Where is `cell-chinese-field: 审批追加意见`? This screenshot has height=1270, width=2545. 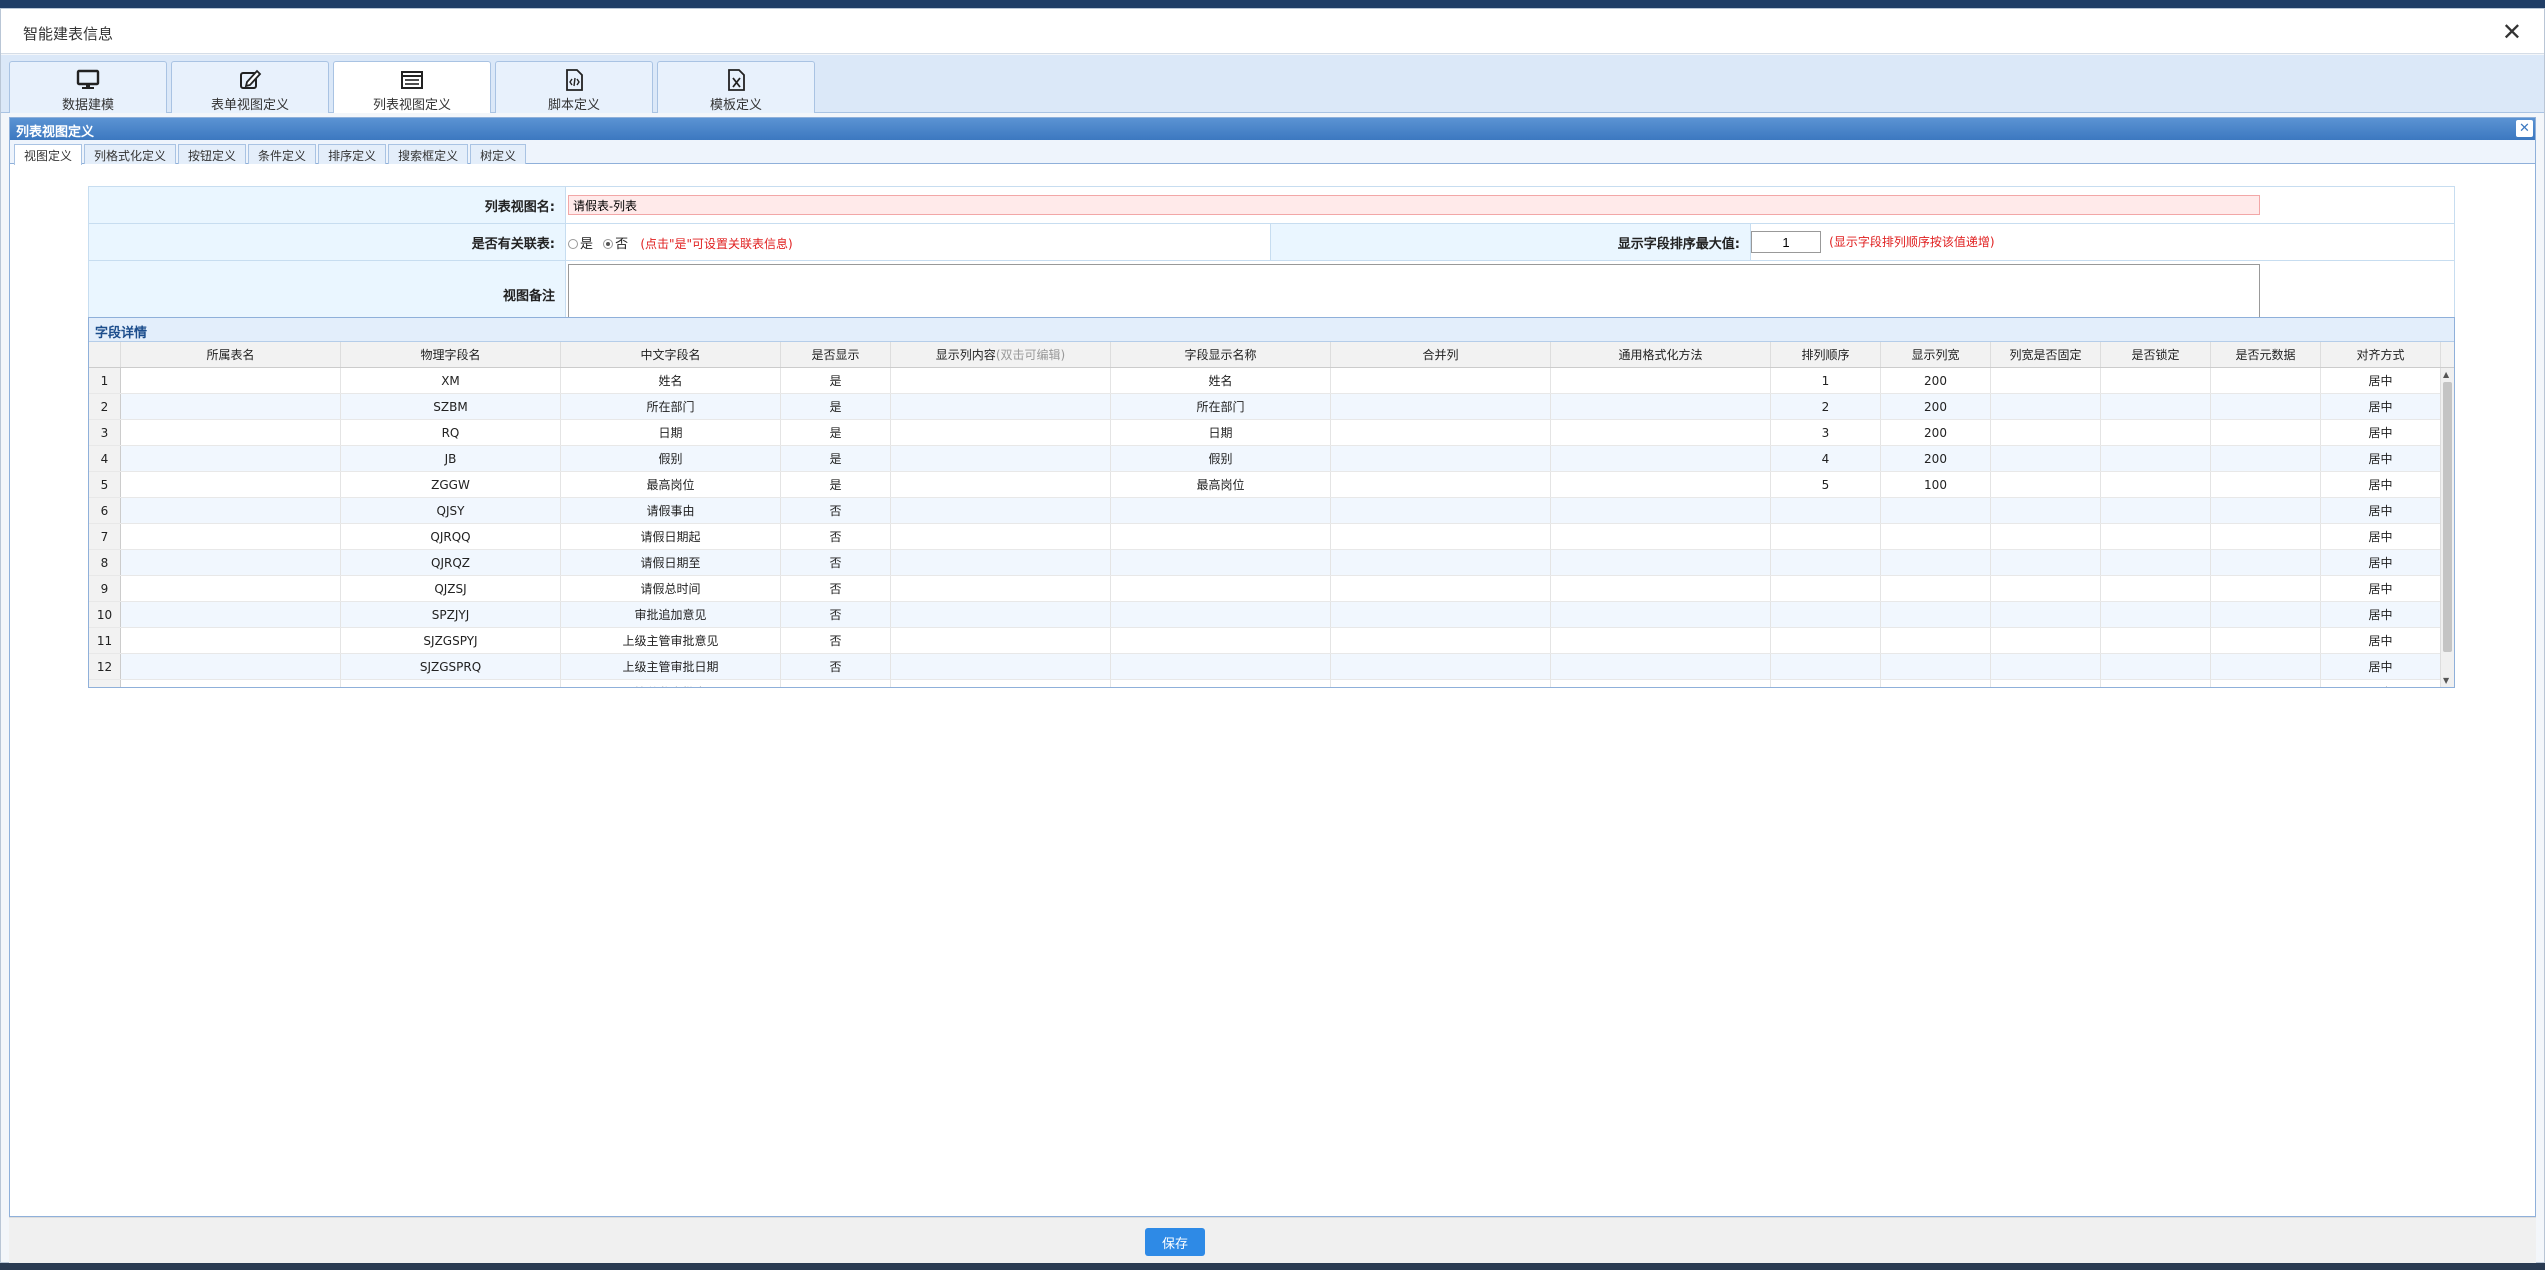 cell-chinese-field: 审批追加意见 is located at coordinates (671, 614).